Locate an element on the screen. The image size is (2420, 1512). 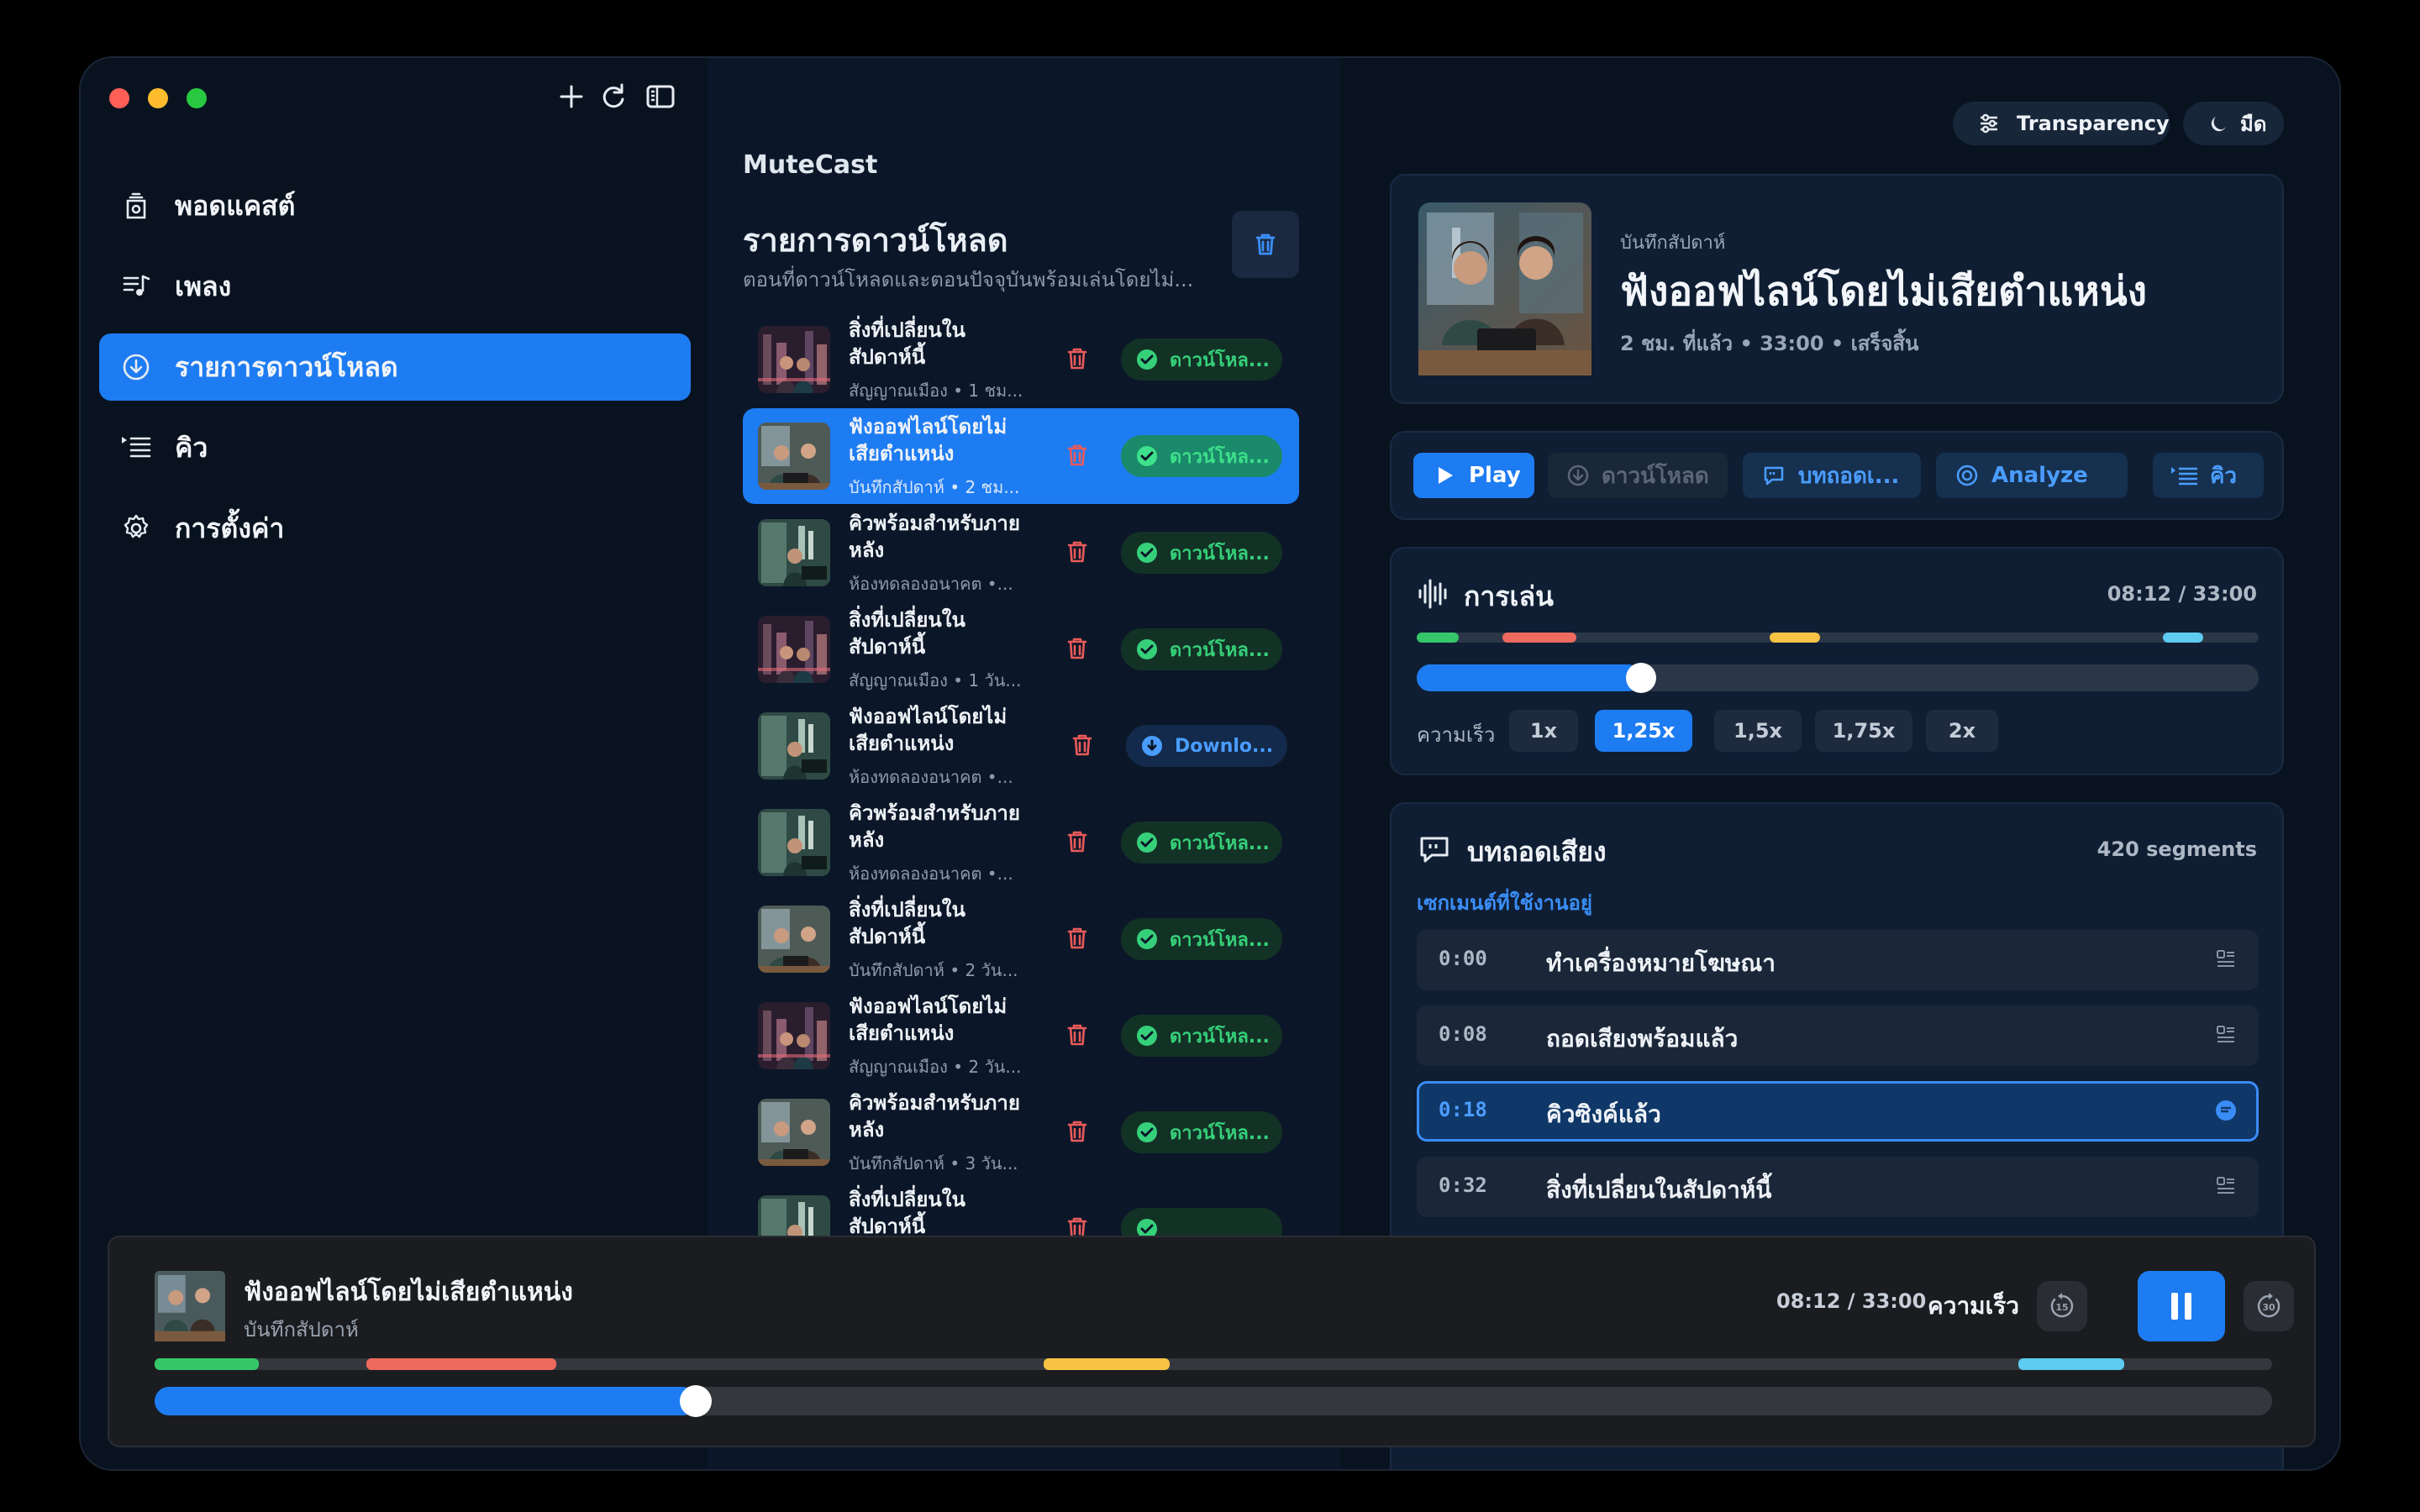
player-scrubber-knob is located at coordinates (696, 1401).